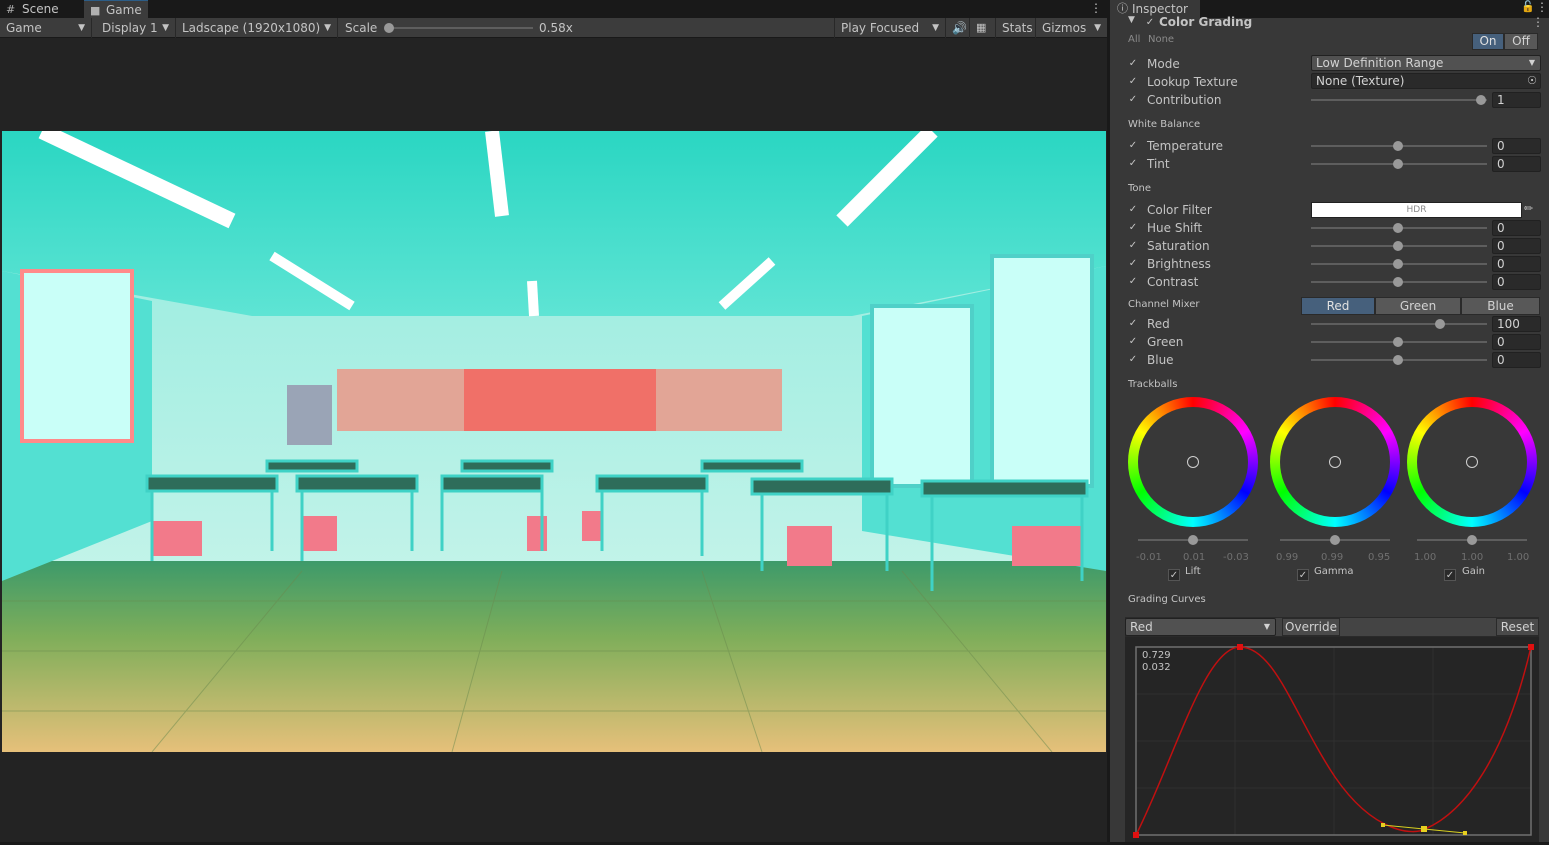 The height and width of the screenshot is (845, 1549). I want to click on mixer-red-slider-handle, so click(1440, 324).